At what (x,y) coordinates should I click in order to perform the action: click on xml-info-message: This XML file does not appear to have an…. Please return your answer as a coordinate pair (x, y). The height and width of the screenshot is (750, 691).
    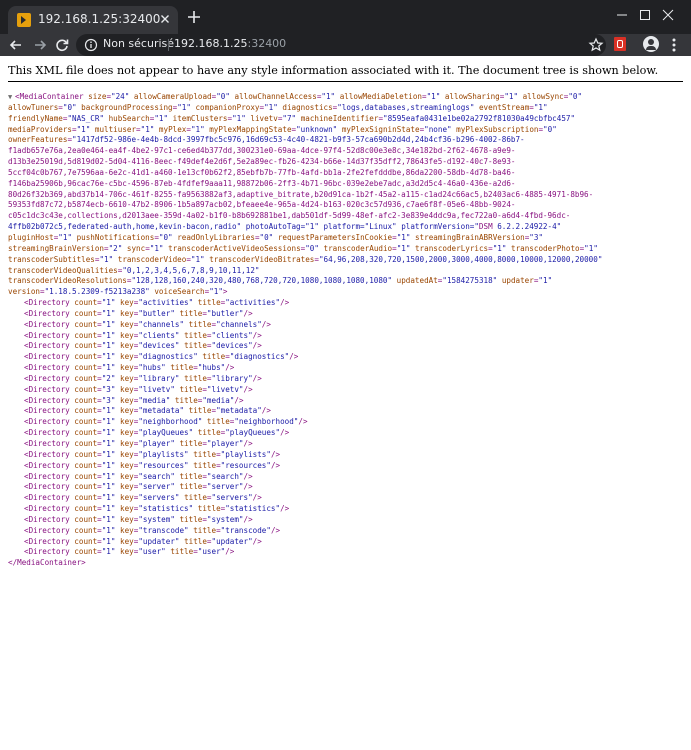
    Looking at the image, I should click on (333, 70).